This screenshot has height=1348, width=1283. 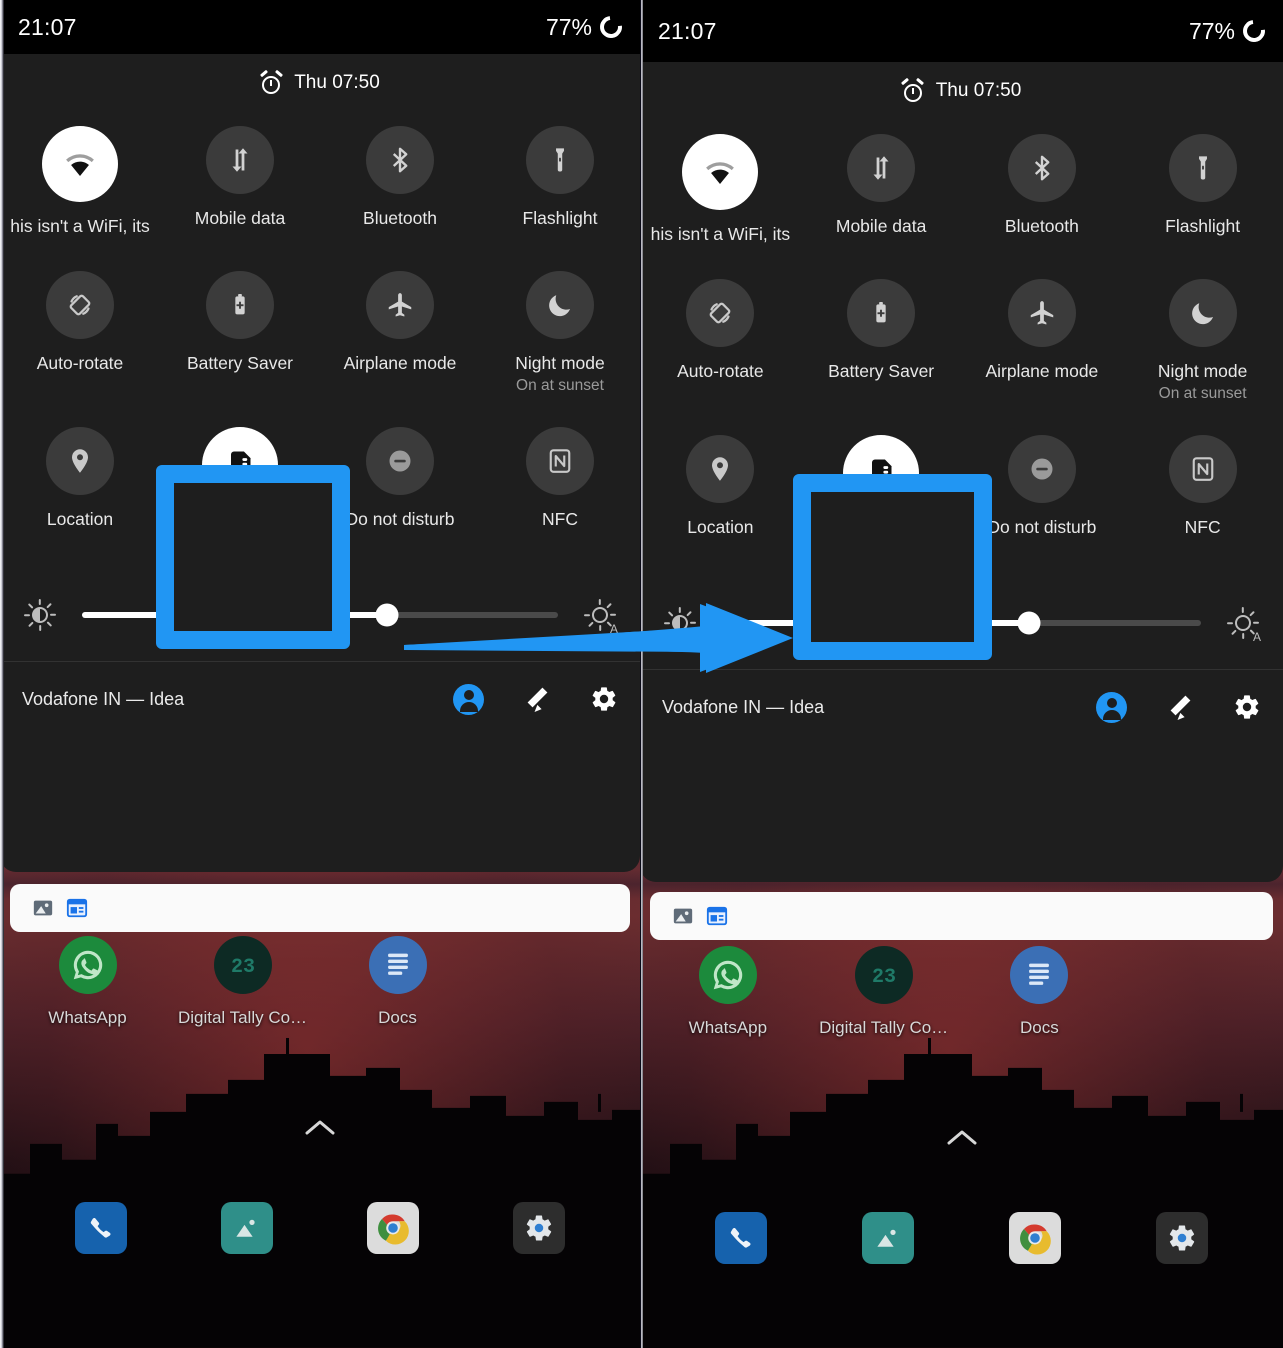 What do you see at coordinates (886, 483) in the screenshot?
I see `svg-text: 2` at bounding box center [886, 483].